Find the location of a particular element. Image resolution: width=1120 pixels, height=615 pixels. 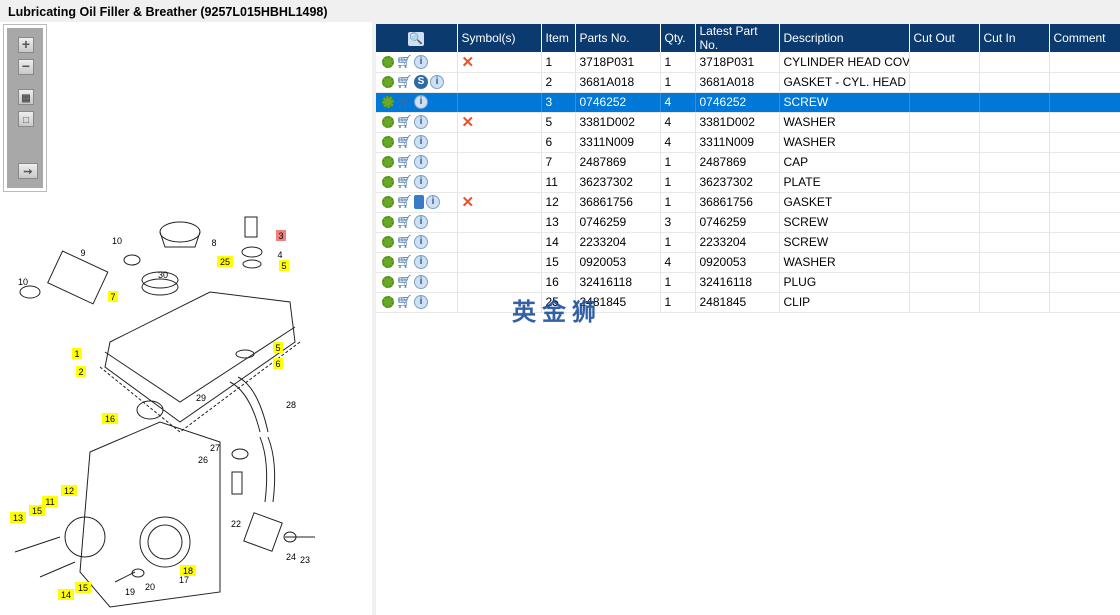

actual-size-button: □ is located at coordinates (26, 119).